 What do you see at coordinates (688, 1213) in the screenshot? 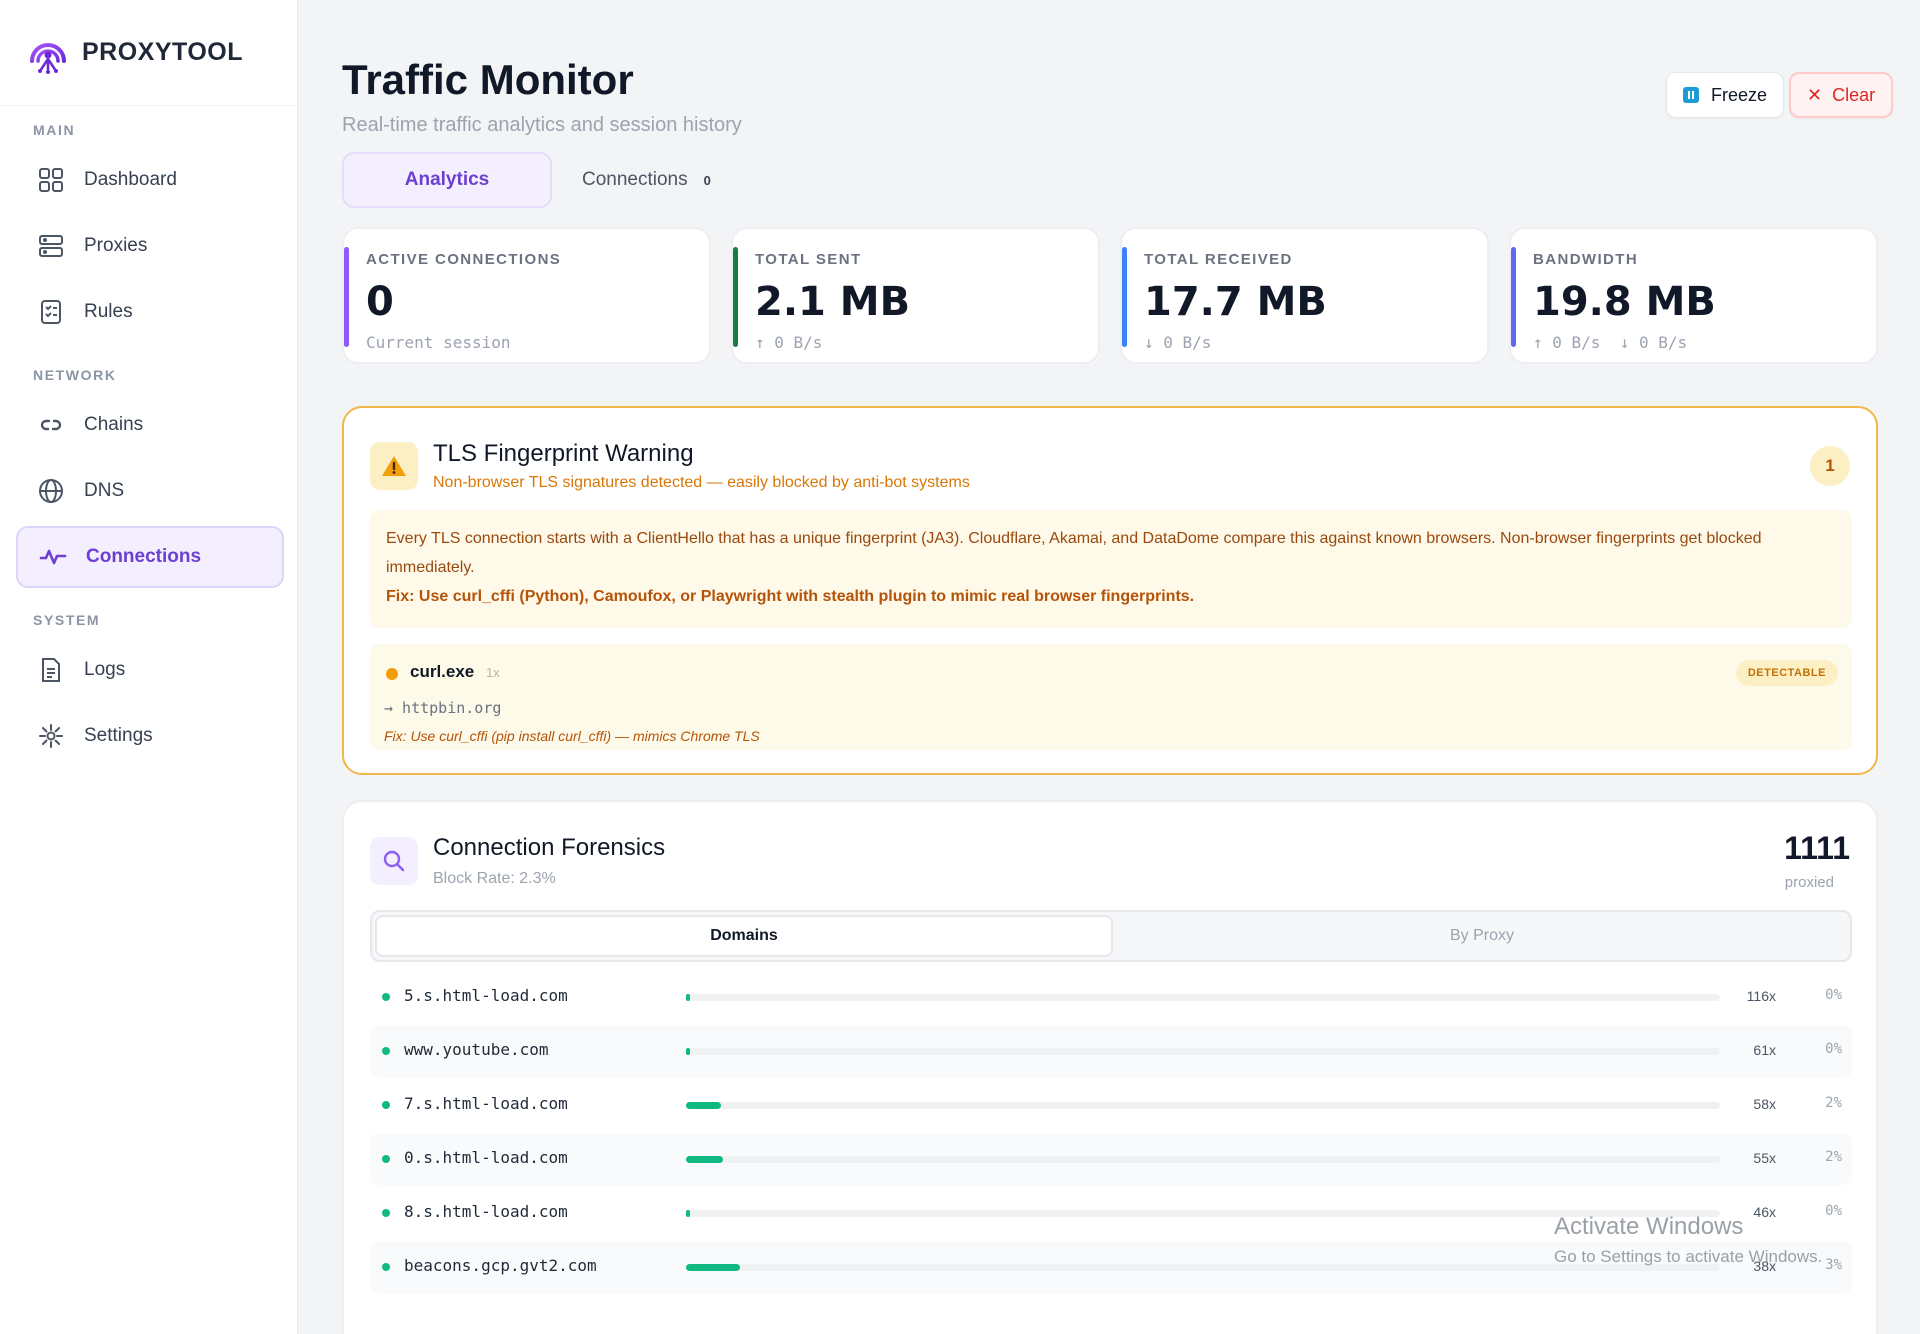
I see `domain-bar-fill` at bounding box center [688, 1213].